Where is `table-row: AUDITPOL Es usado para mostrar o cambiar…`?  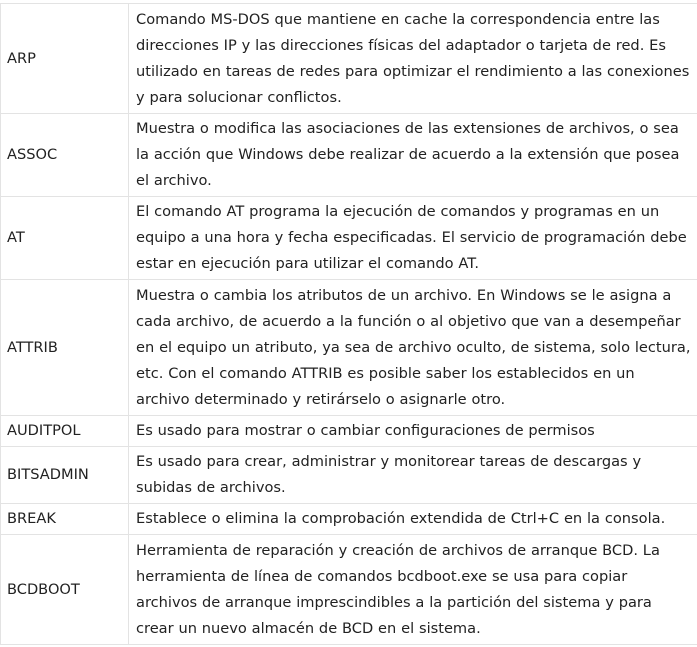
table-row: AUDITPOL Es usado para mostrar o cambiar… is located at coordinates (349, 431).